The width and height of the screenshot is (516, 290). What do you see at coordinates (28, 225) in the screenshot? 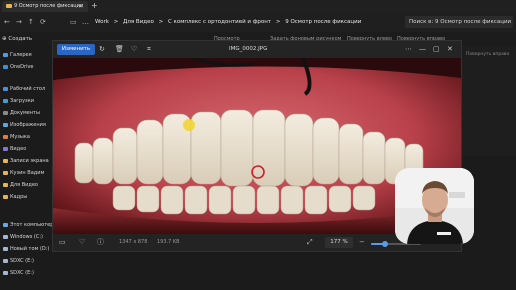
I see `sidebar-item-this-pc: Этот компьютер` at bounding box center [28, 225].